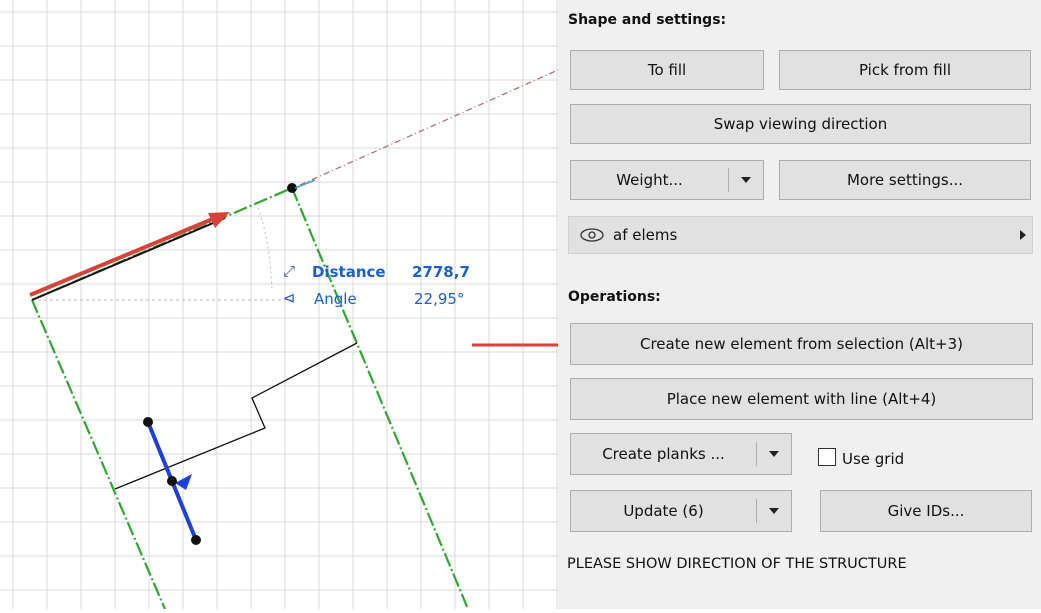 Image resolution: width=1041 pixels, height=613 pixels. Describe the element at coordinates (827, 457) in the screenshot. I see `use-grid-checkbox` at that location.